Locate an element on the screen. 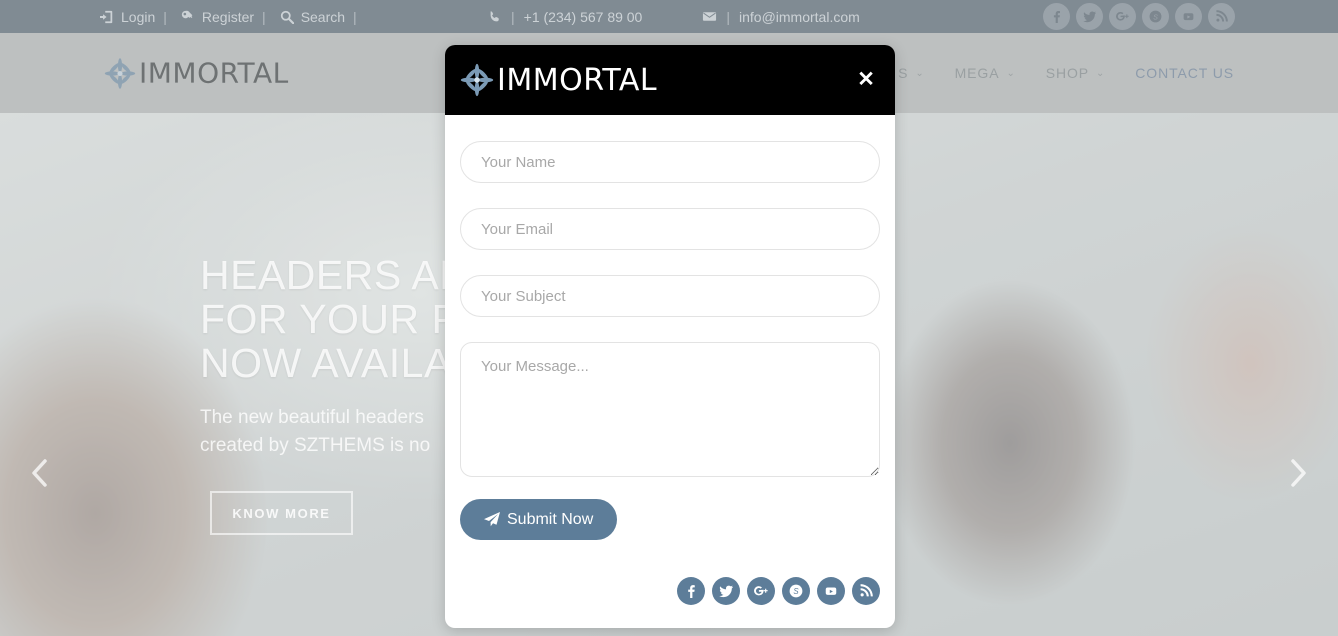 This screenshot has width=1338, height=636. topbar-sep-3: | is located at coordinates (355, 16).